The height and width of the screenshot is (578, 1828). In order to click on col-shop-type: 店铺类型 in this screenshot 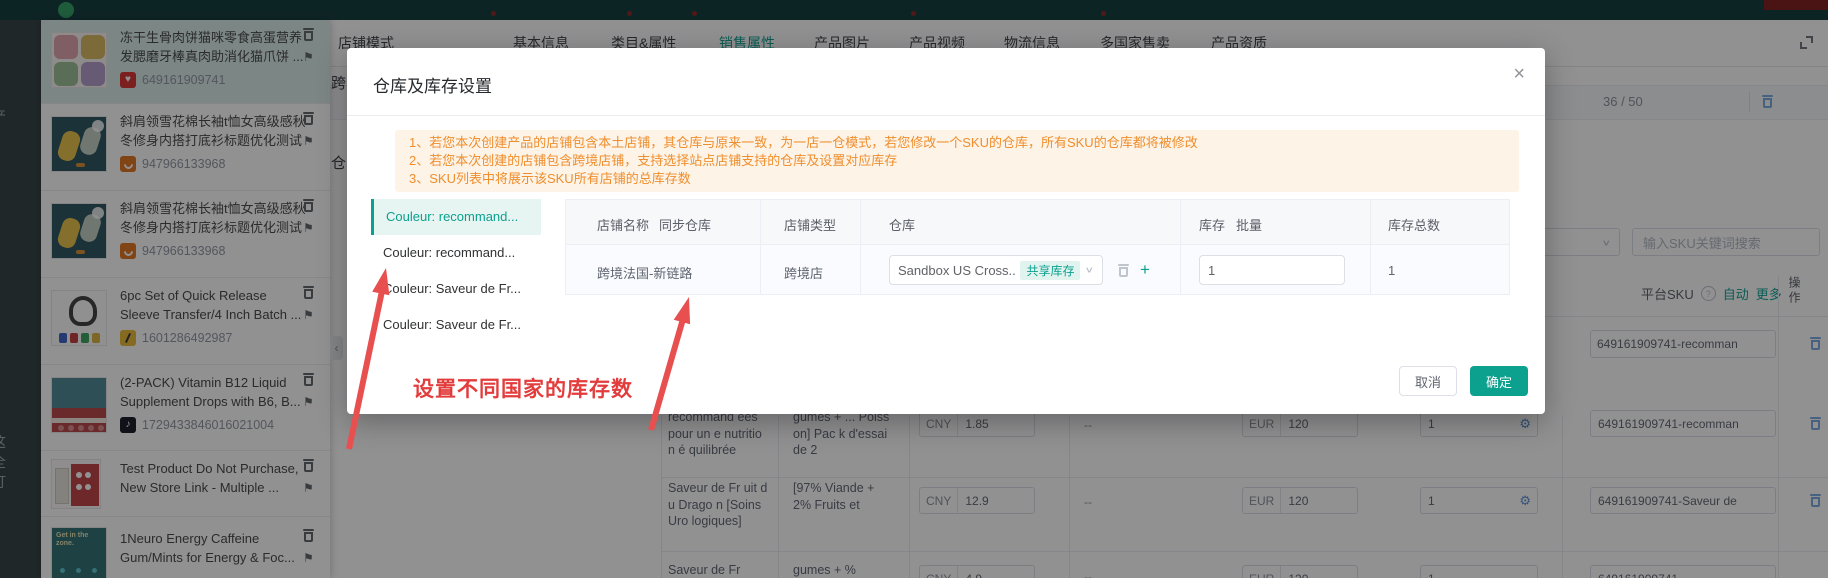, I will do `click(810, 225)`.